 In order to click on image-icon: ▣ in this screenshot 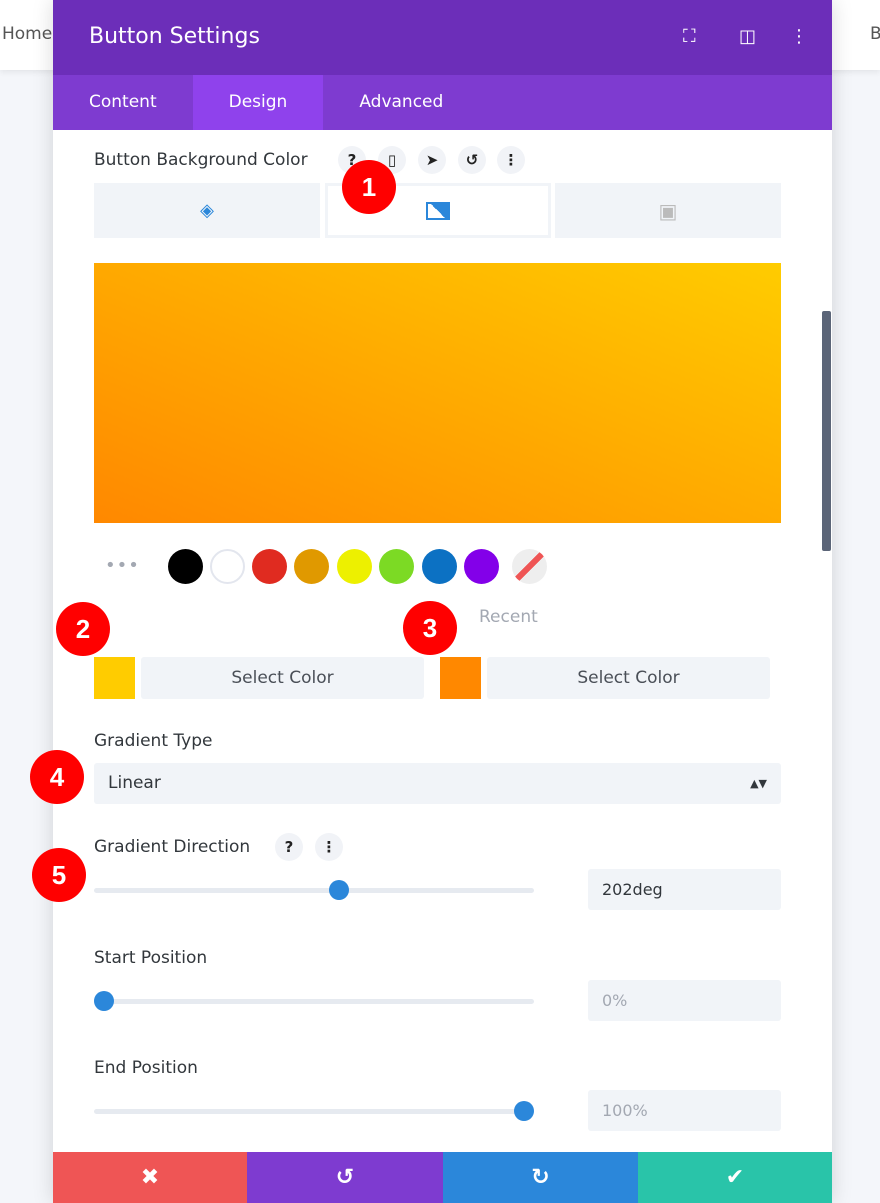, I will do `click(668, 210)`.